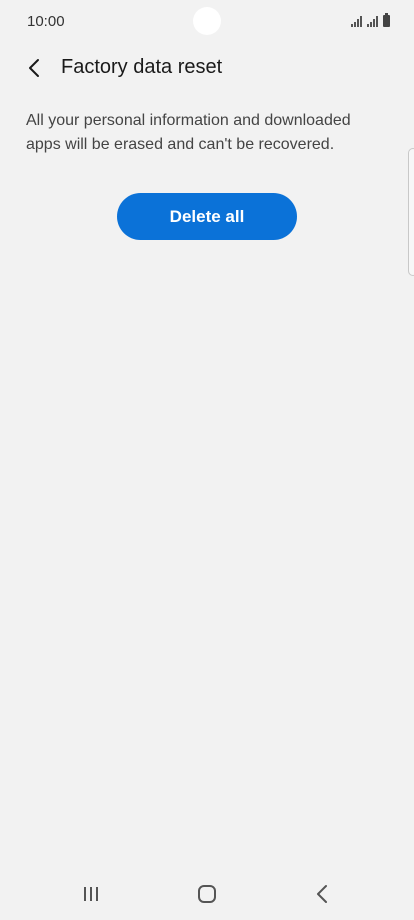 This screenshot has width=414, height=920. I want to click on nav-back-button, so click(322, 894).